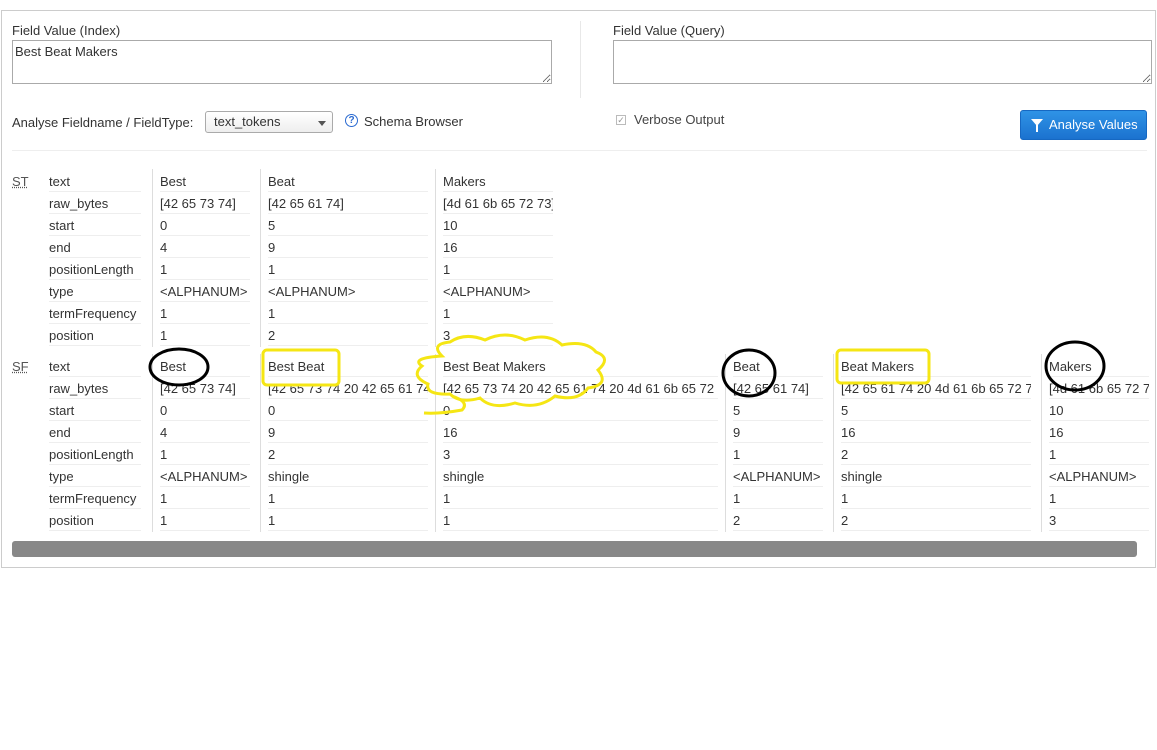 This screenshot has width=1157, height=750. I want to click on index-field-label: Field Value (Index), so click(66, 30).